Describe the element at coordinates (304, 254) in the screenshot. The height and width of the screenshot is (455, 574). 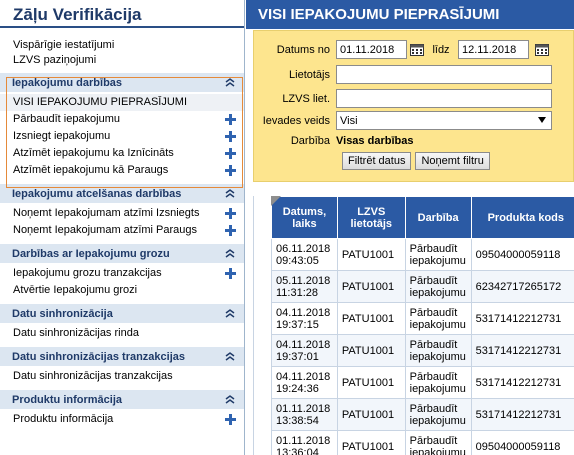
I see `table-cell: 06.11.2018 09:43:05` at that location.